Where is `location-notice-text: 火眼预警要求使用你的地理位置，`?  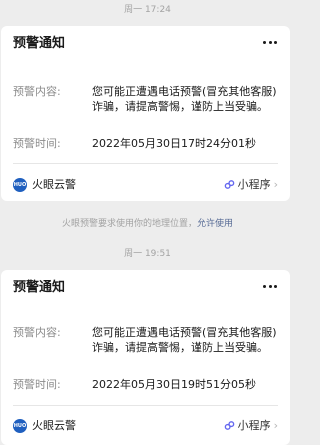 location-notice-text: 火眼预警要求使用你的地理位置， is located at coordinates (129, 224).